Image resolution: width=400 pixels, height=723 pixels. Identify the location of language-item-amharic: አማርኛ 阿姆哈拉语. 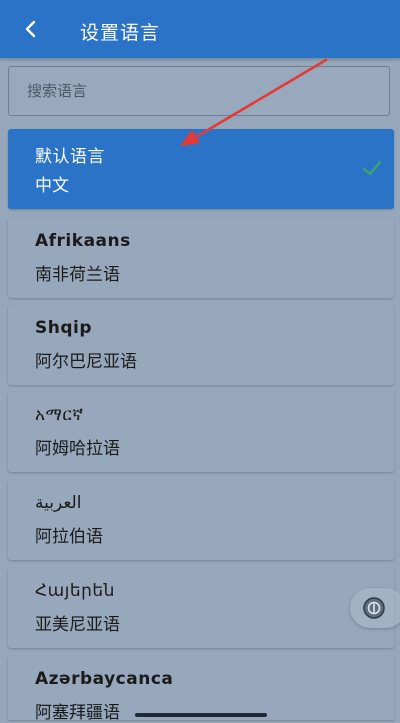
(201, 432).